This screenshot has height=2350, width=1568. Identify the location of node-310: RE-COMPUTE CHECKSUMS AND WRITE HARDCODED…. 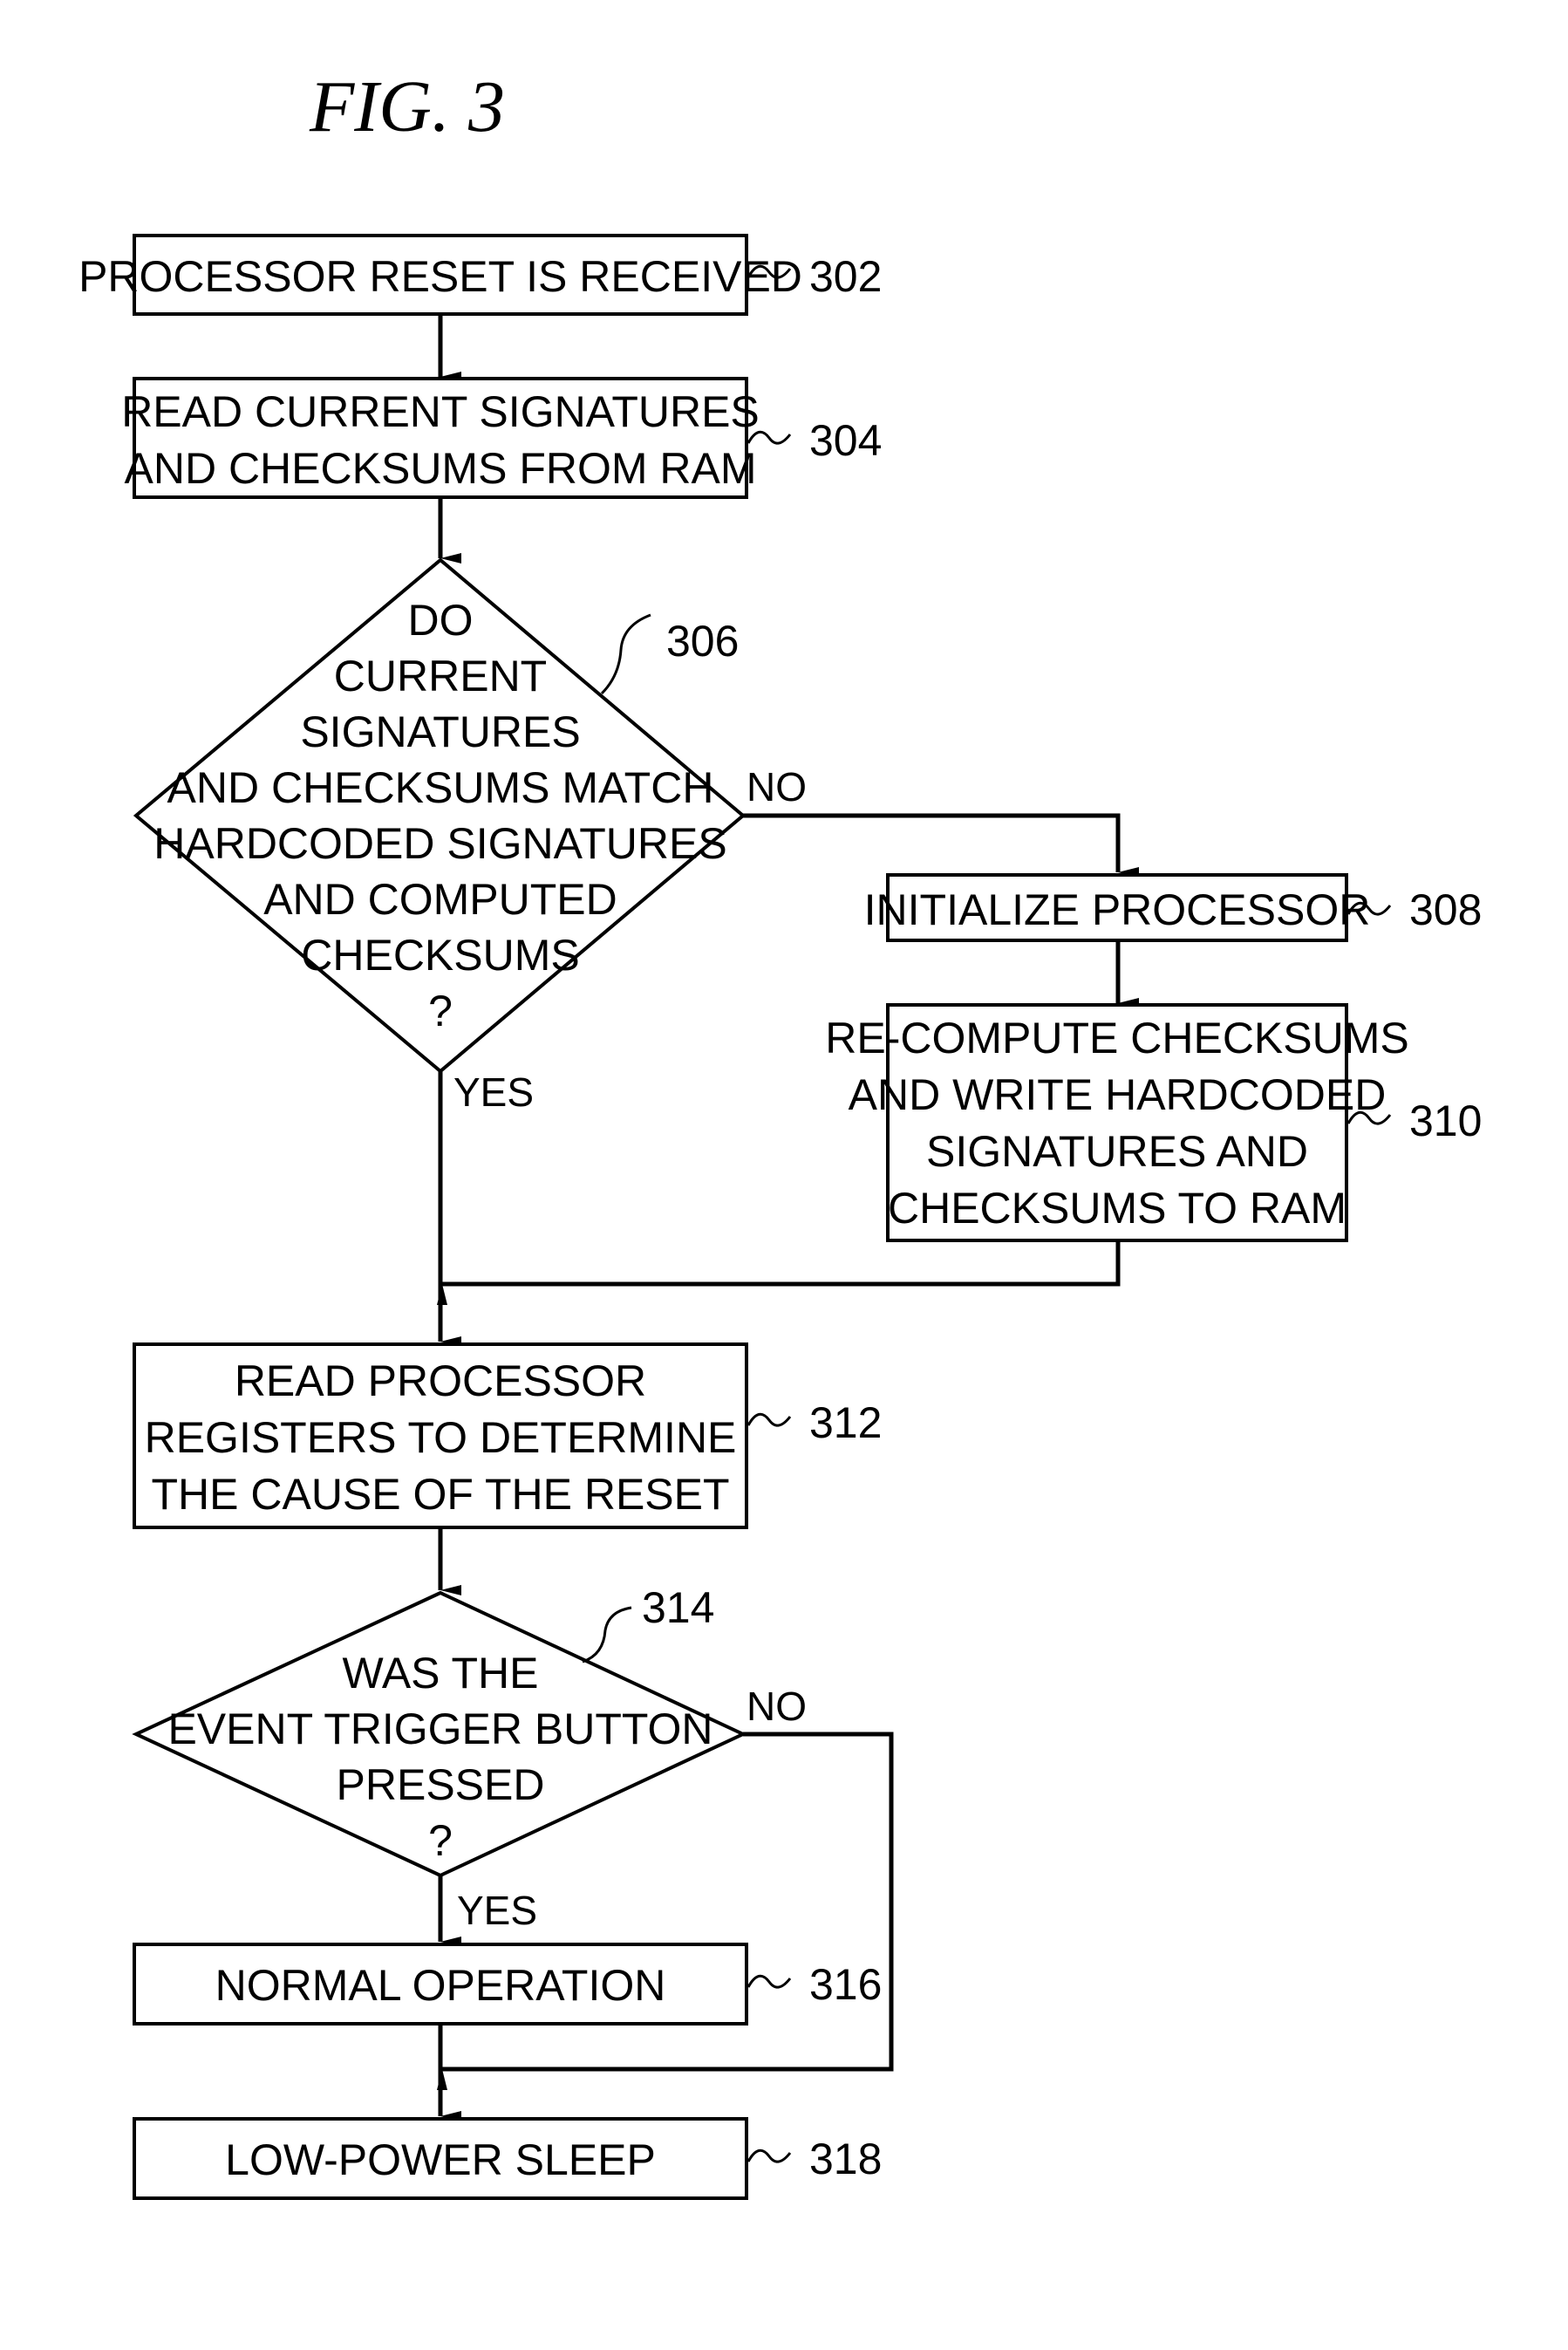
(1153, 1123).